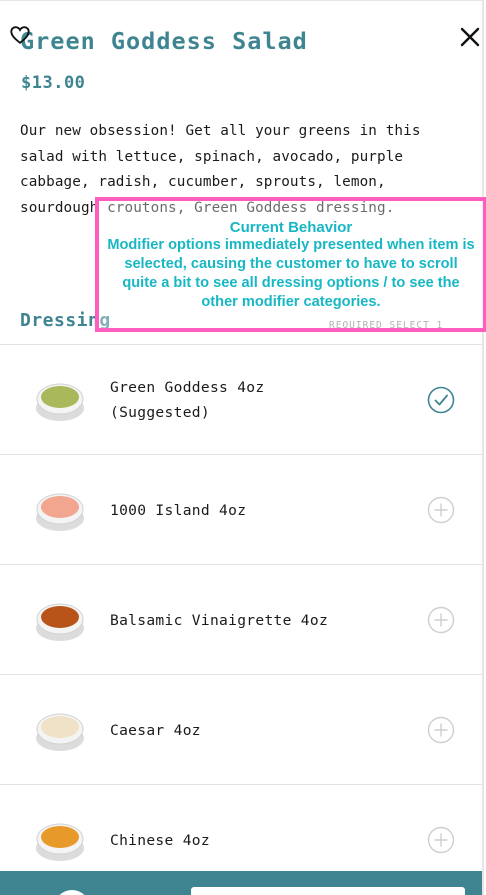  I want to click on option-label: Balsamic Vinaigrette 4oz, so click(219, 620).